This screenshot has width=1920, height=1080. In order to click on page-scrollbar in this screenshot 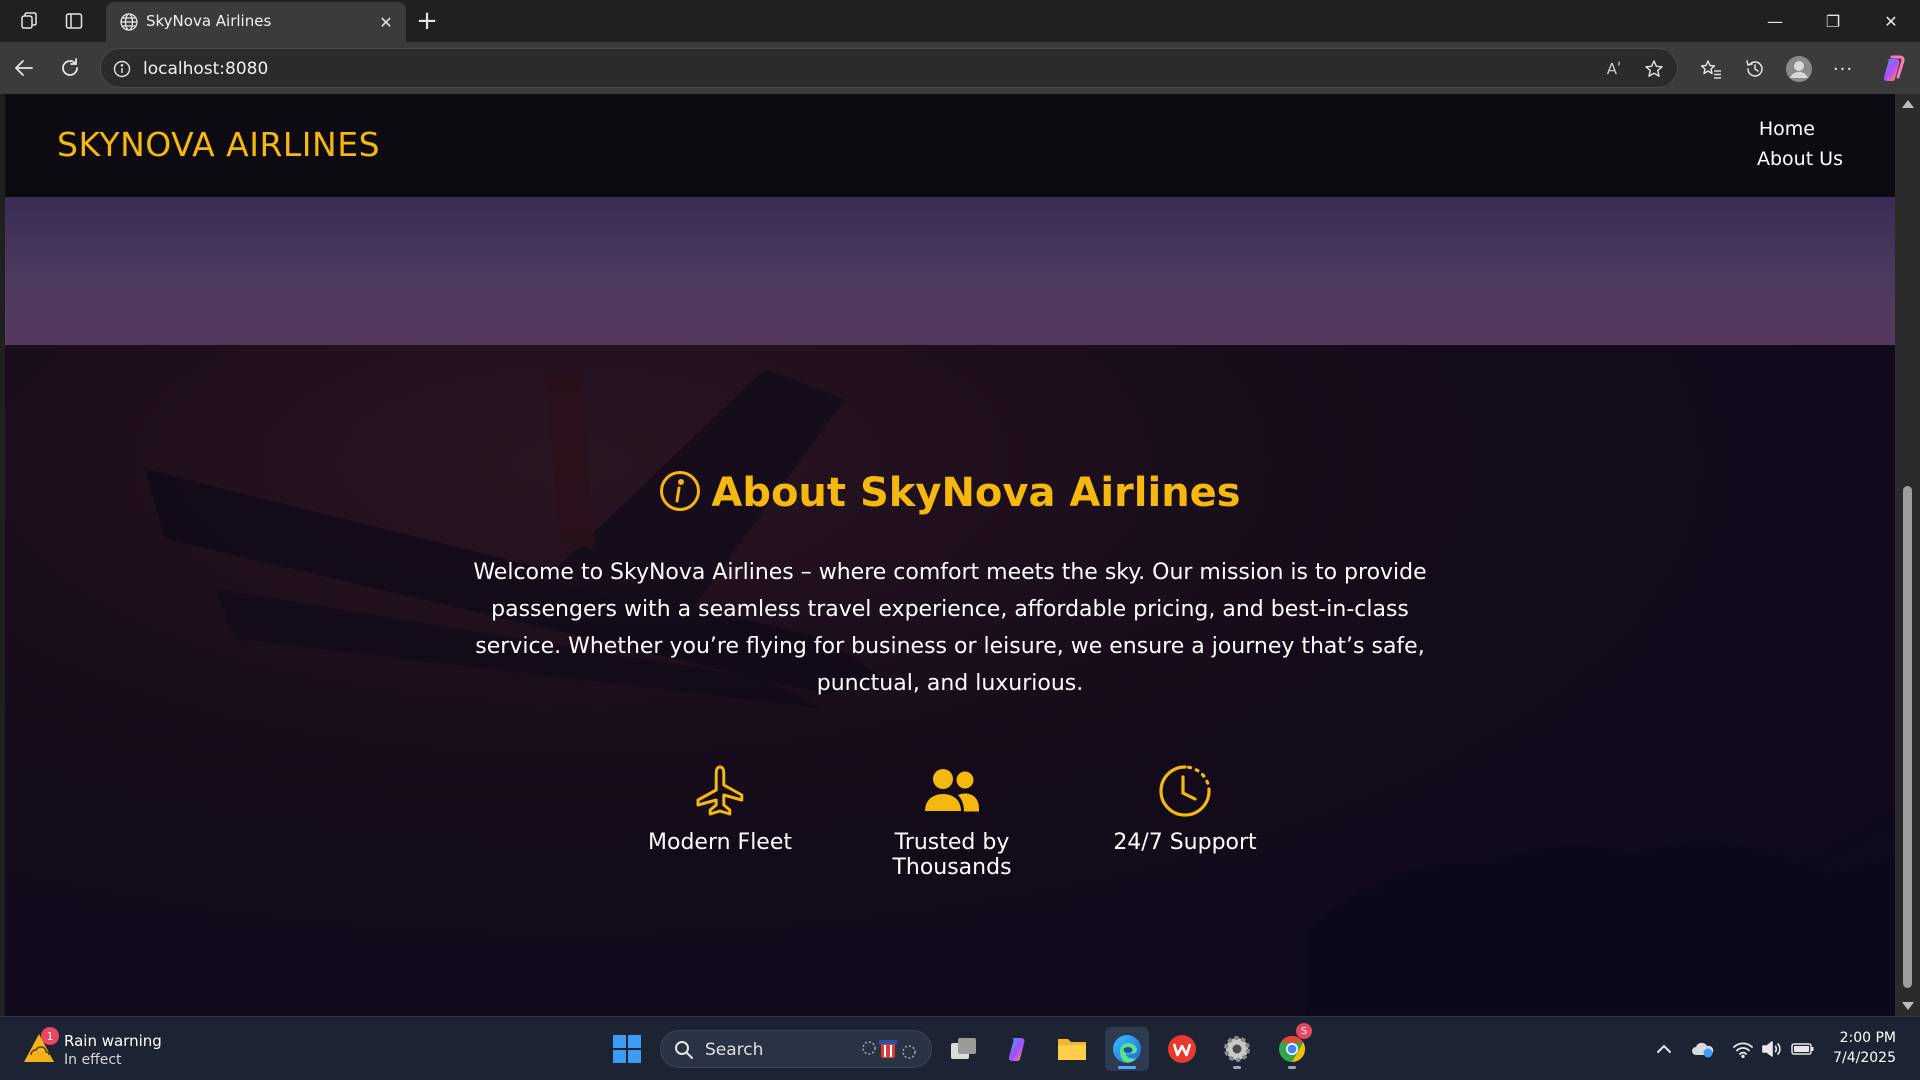, I will do `click(1907, 555)`.